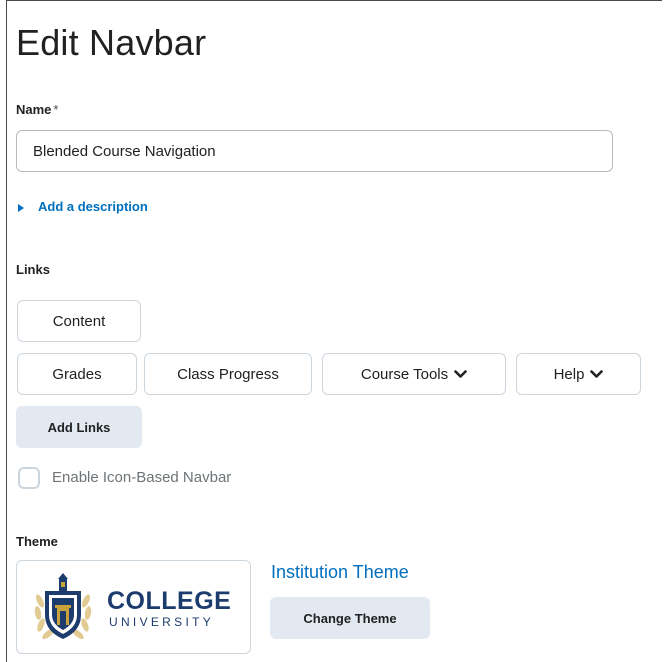 This screenshot has width=664, height=662. Describe the element at coordinates (63, 609) in the screenshot. I see `college-crest-logo` at that location.